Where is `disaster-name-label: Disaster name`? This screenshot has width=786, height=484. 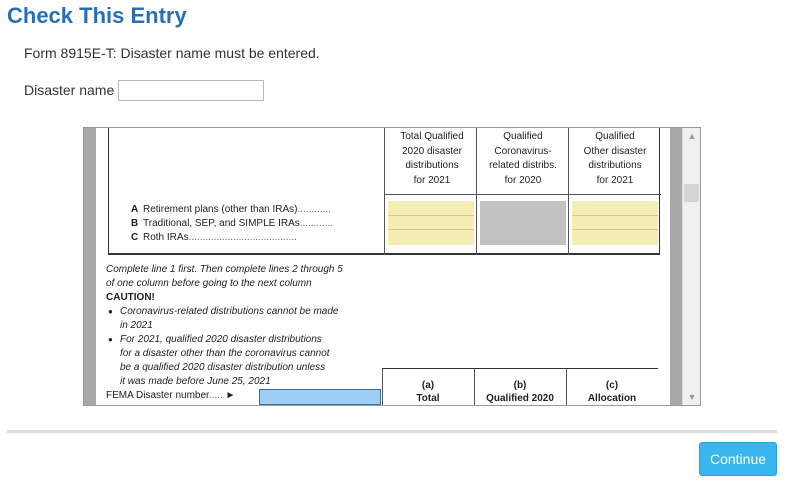
disaster-name-label: Disaster name is located at coordinates (69, 90).